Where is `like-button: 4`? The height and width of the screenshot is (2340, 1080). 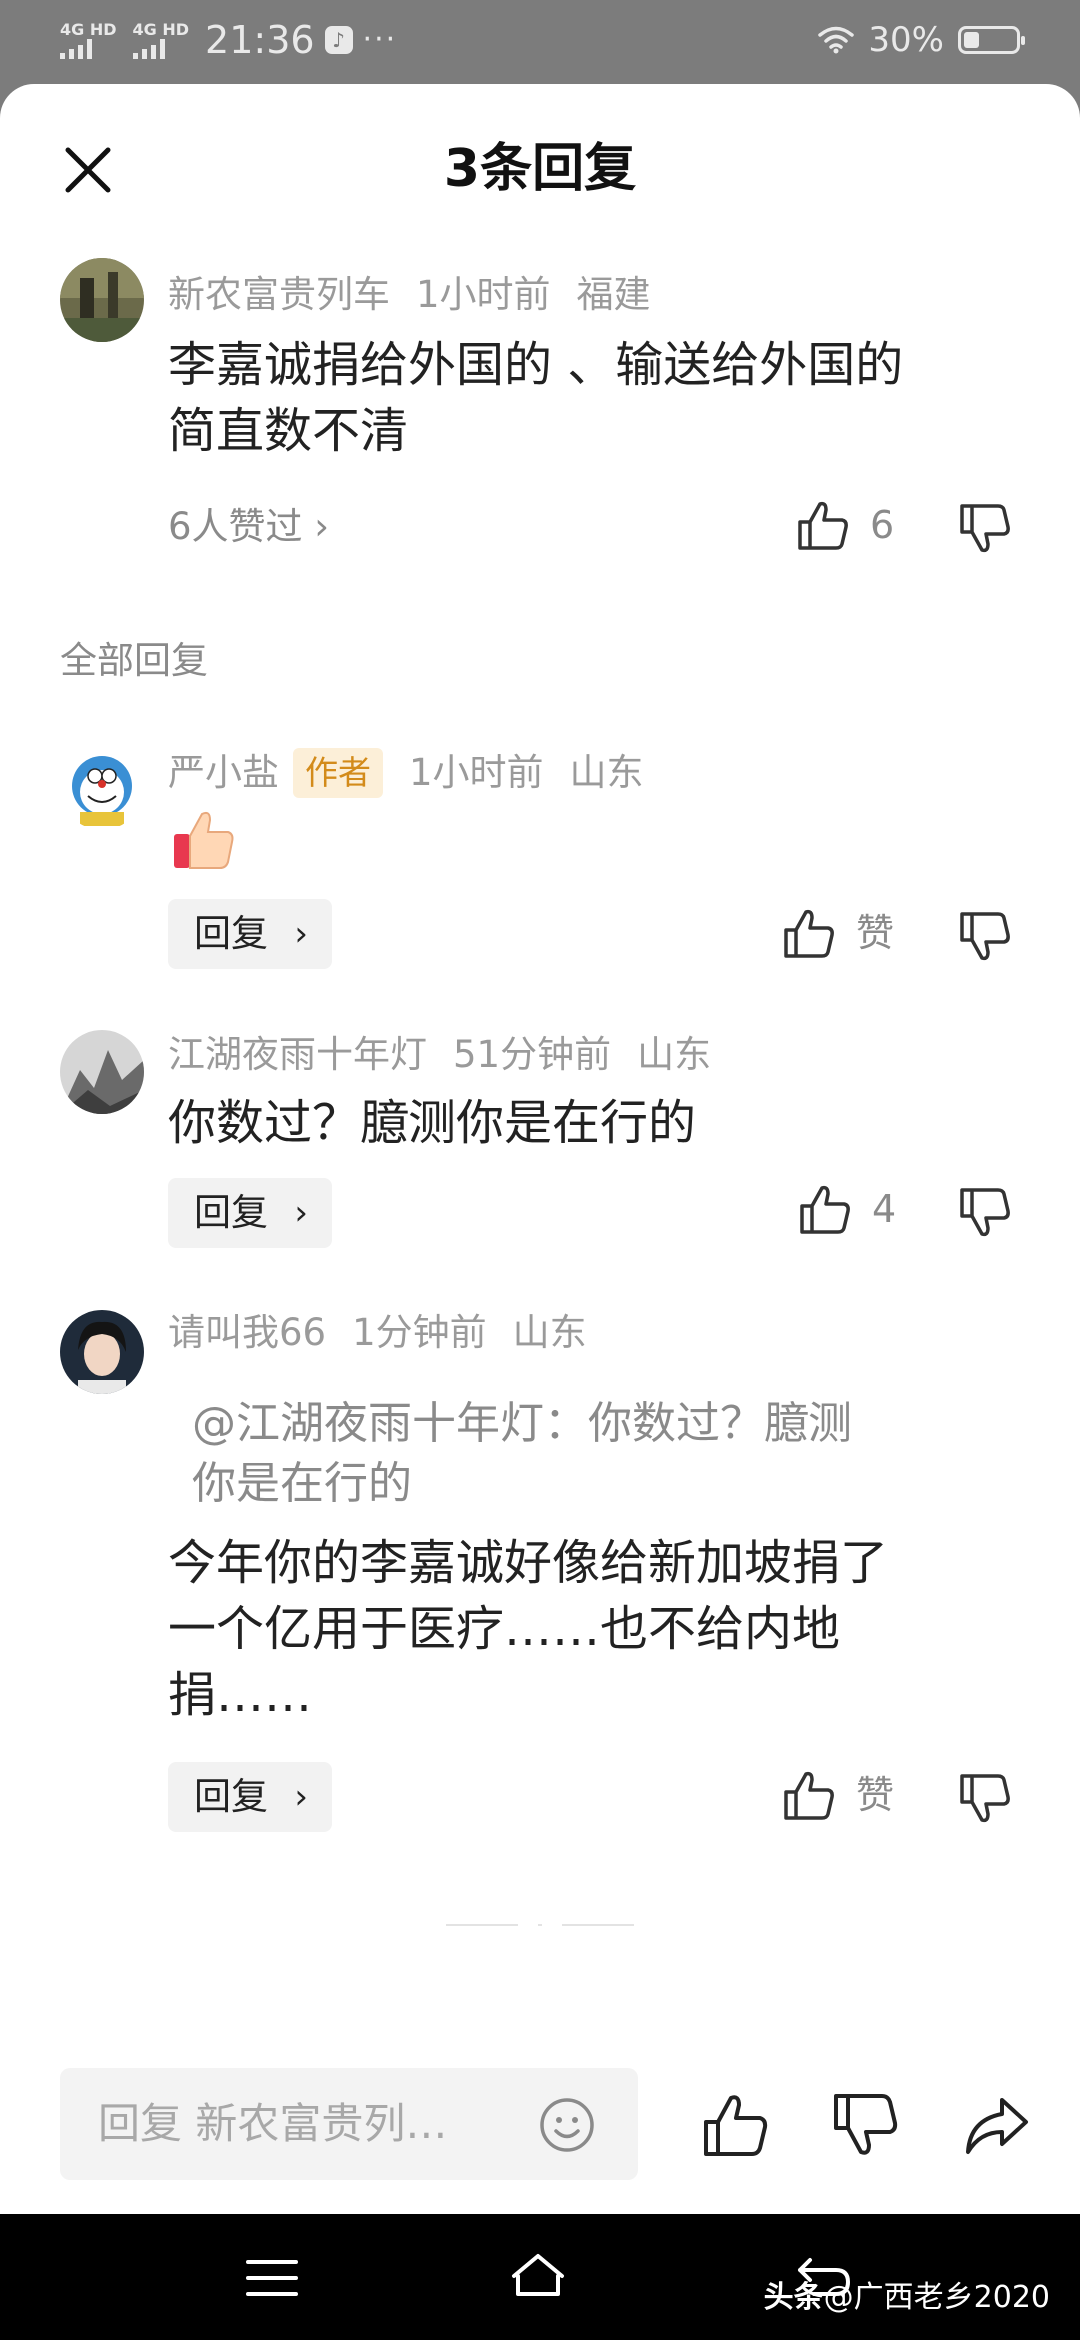
like-button: 4 is located at coordinates (847, 1209).